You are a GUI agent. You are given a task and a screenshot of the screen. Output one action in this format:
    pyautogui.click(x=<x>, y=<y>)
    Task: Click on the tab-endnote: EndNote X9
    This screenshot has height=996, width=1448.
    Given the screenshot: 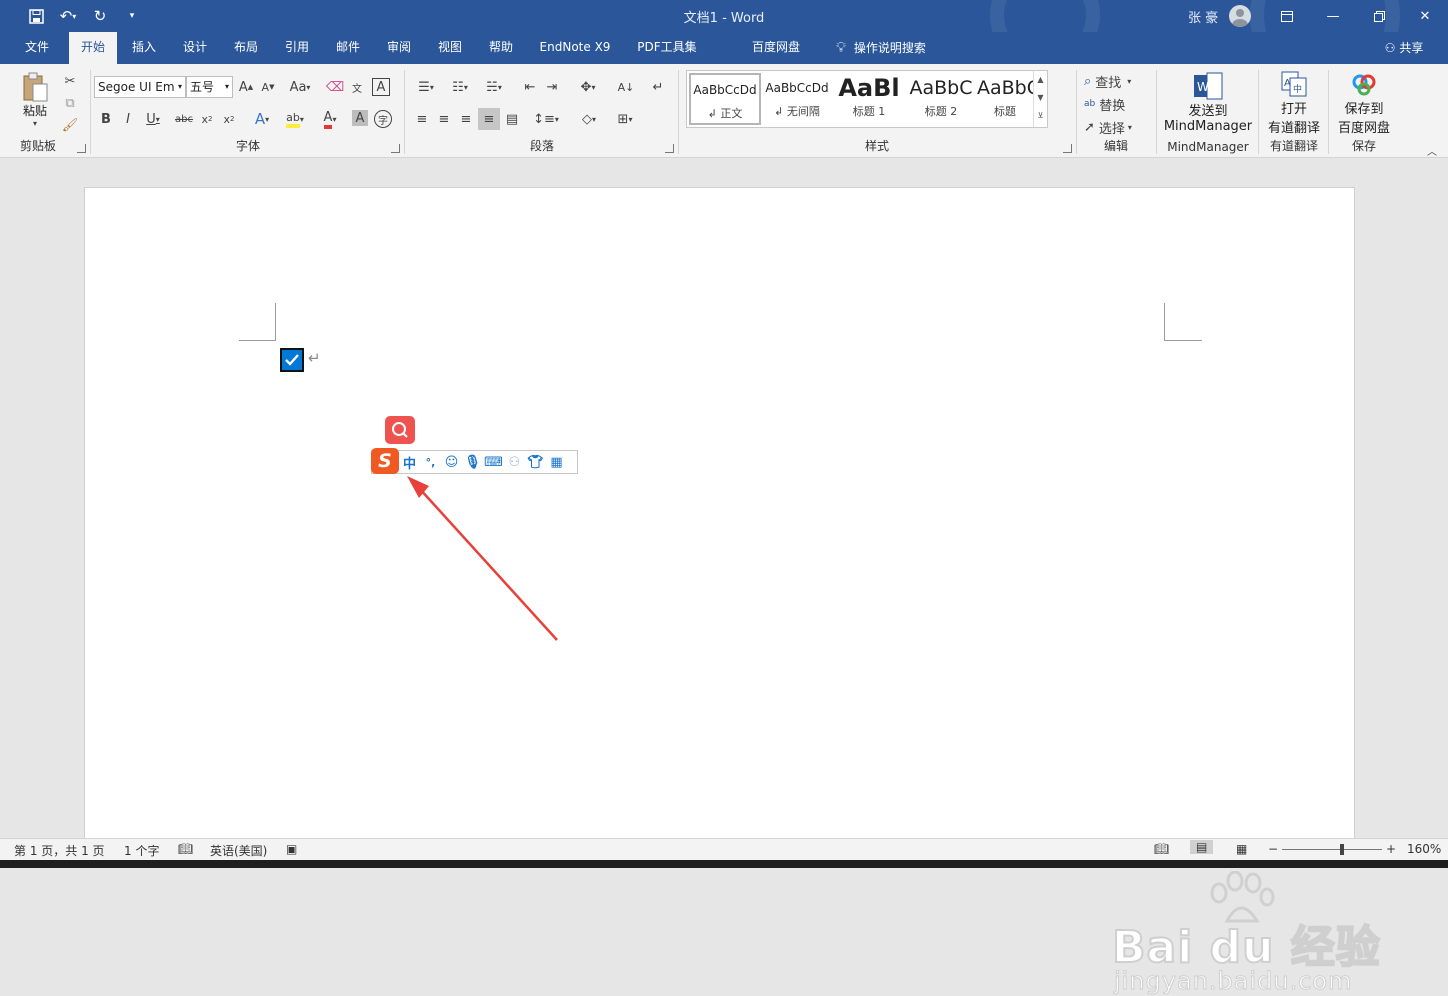 What is the action you would take?
    pyautogui.click(x=575, y=48)
    